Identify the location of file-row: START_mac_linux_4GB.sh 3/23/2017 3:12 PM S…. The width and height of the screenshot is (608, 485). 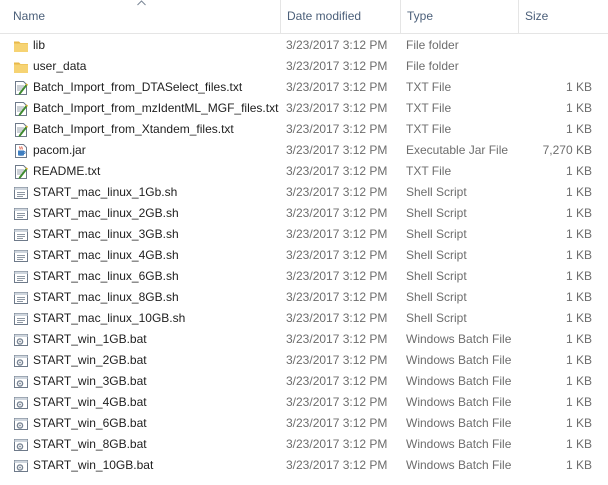
(304, 255).